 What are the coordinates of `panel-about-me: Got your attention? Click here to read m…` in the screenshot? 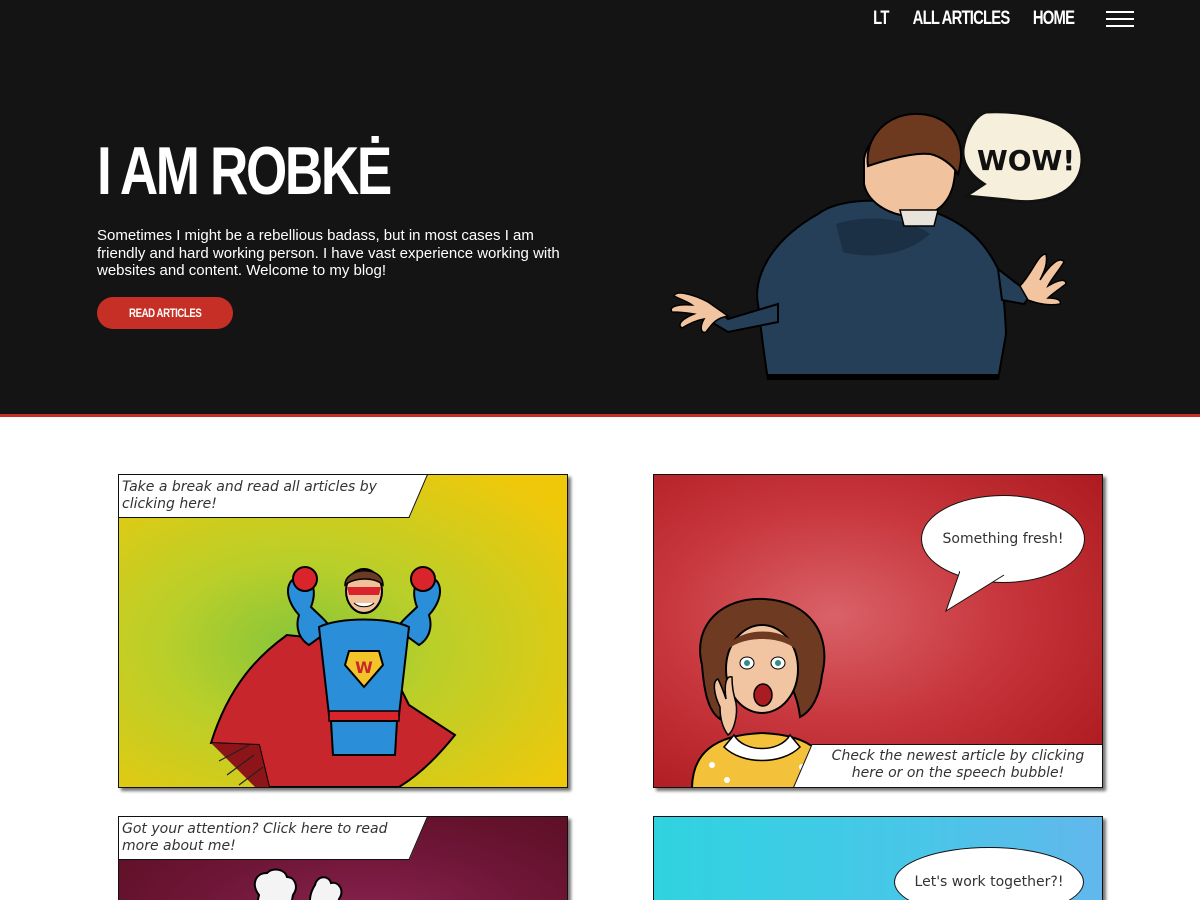 It's located at (343, 858).